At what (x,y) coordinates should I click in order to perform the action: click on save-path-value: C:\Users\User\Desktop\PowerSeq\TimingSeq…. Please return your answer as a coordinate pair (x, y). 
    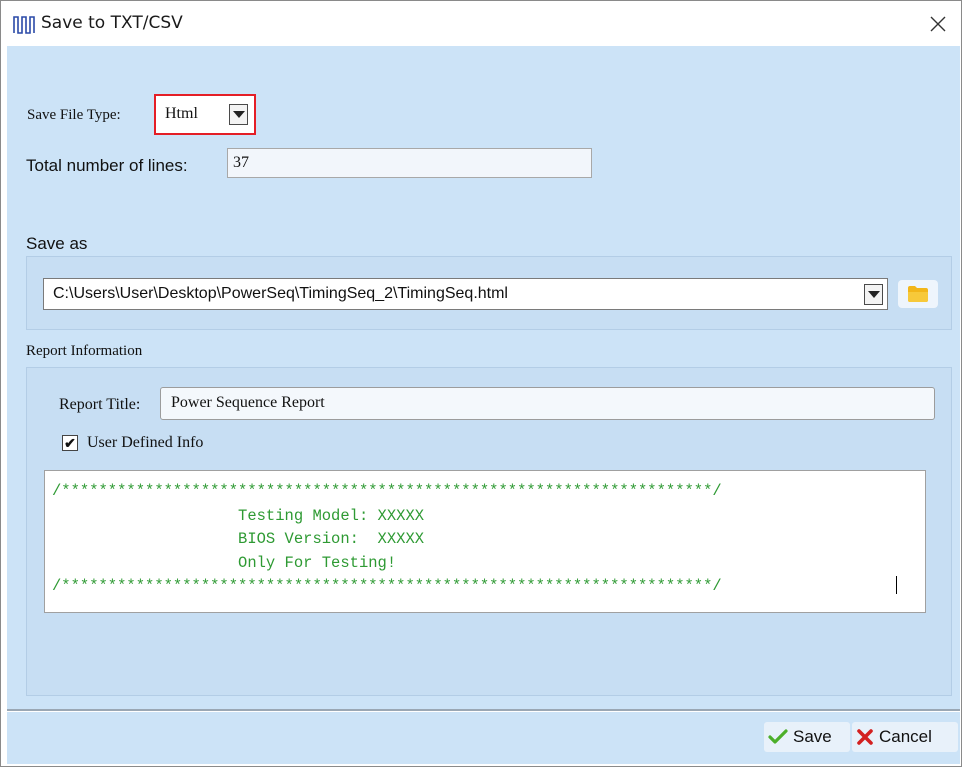
    Looking at the image, I should click on (280, 293).